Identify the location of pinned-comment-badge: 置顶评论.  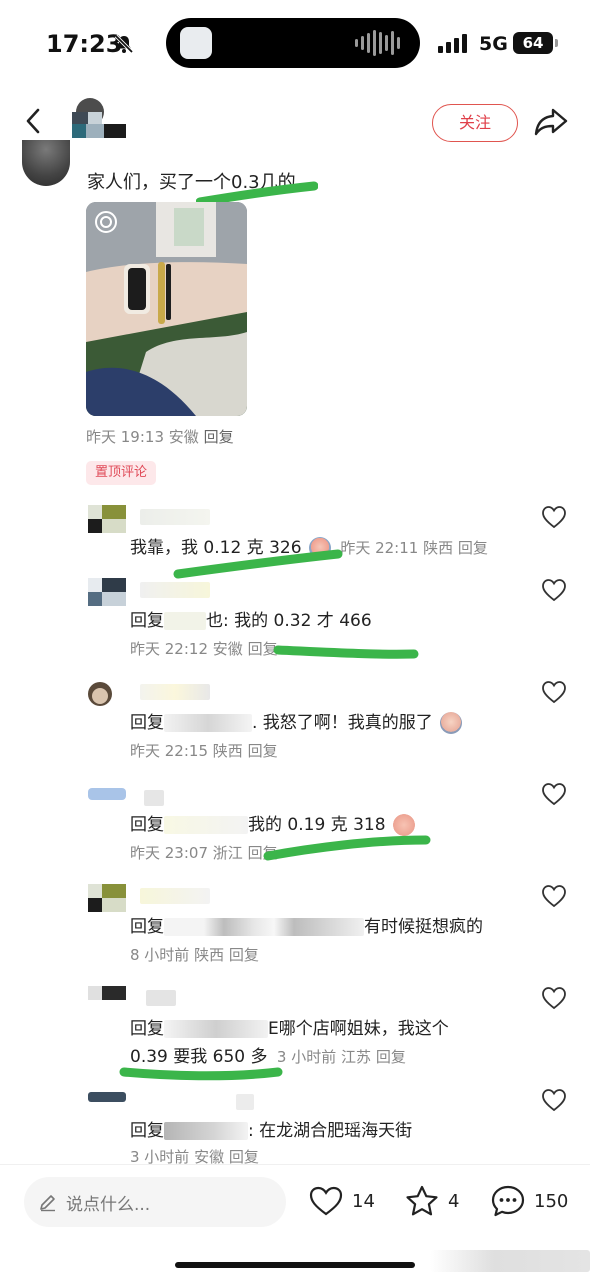
(121, 473).